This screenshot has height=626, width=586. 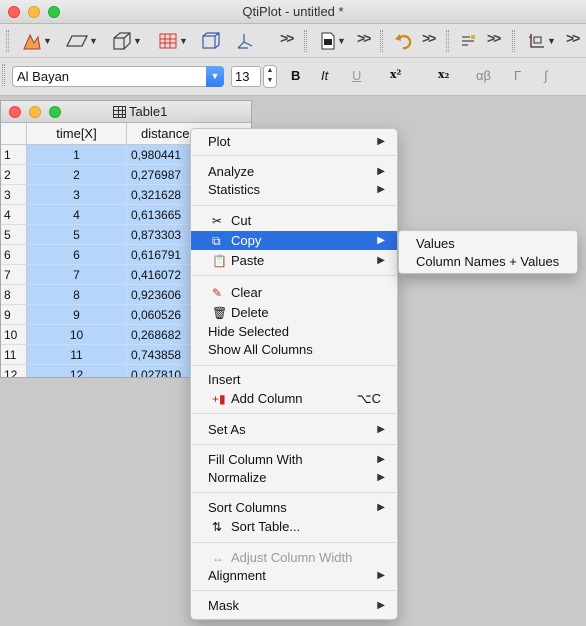 What do you see at coordinates (82, 41) in the screenshot?
I see `plane-plot-button: ▼` at bounding box center [82, 41].